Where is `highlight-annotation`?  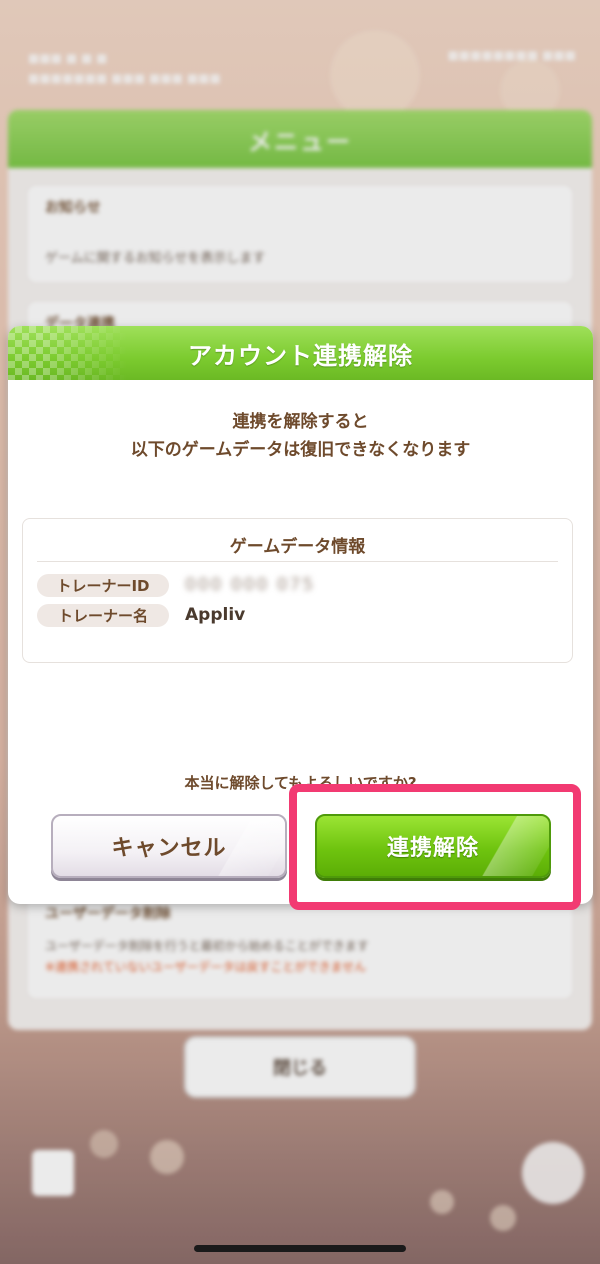
highlight-annotation is located at coordinates (435, 847).